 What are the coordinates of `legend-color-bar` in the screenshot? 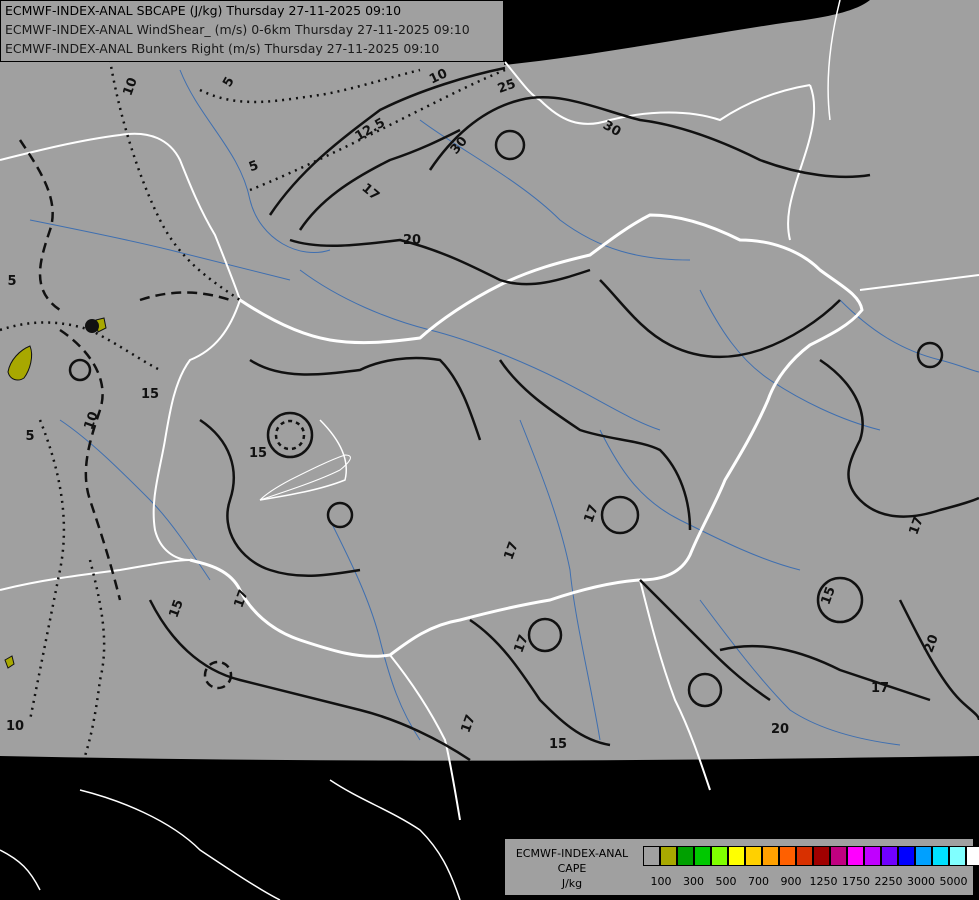 It's located at (811, 856).